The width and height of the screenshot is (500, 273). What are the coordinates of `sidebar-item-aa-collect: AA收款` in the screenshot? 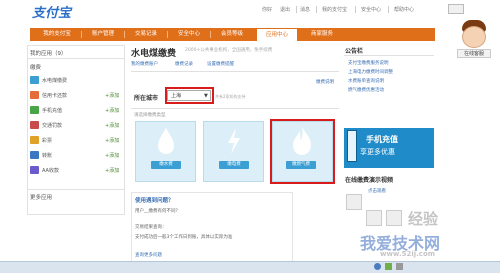 It's located at (50, 170).